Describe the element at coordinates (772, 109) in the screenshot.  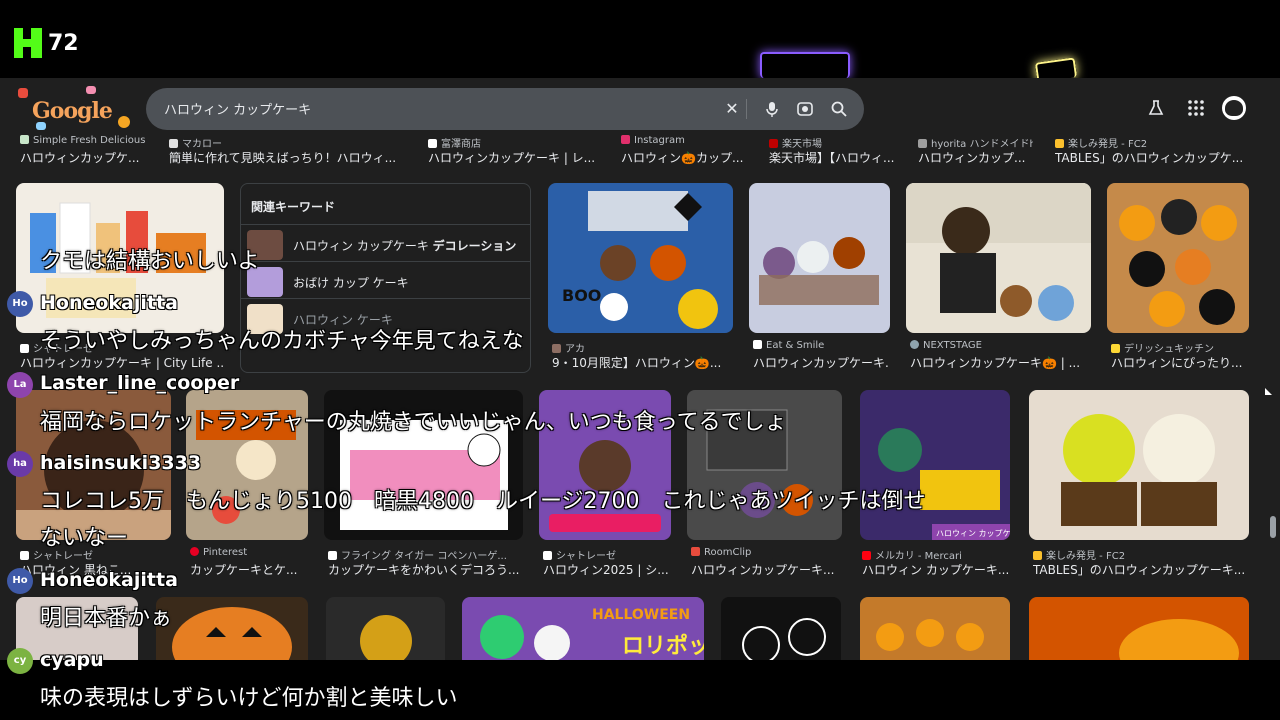
I see `microphone-icon` at that location.